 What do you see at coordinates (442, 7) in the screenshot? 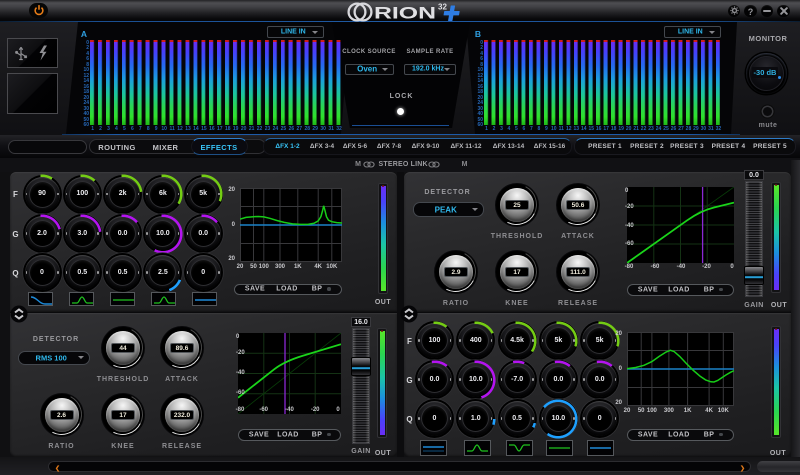
I see `svg-text: 32` at bounding box center [442, 7].